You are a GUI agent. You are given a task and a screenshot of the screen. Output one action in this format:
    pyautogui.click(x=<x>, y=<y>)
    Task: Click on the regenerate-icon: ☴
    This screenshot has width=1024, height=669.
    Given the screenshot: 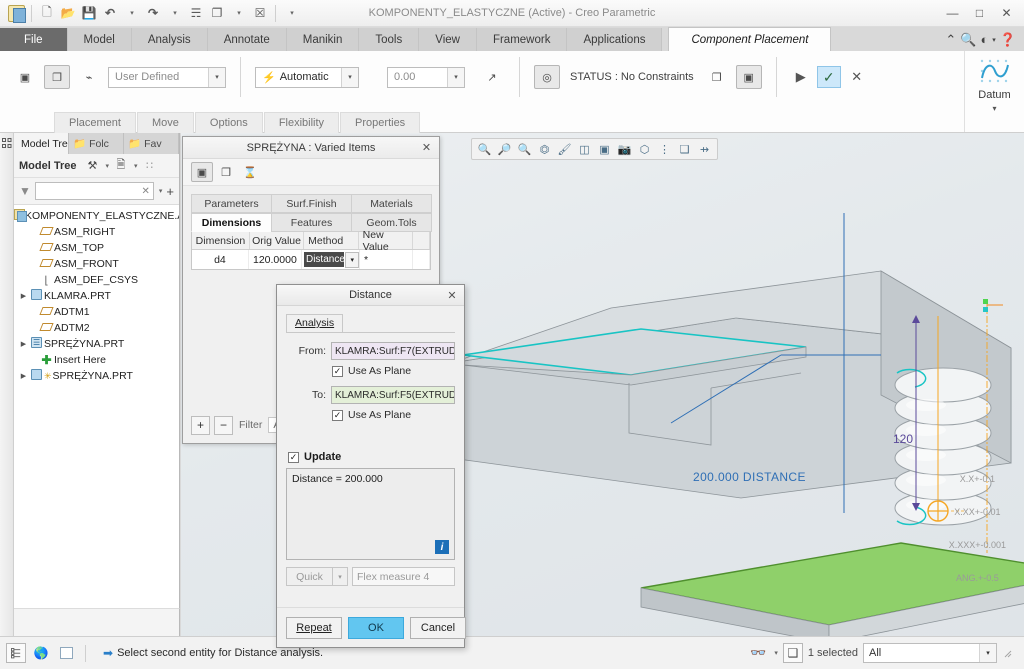 What is the action you would take?
    pyautogui.click(x=196, y=13)
    